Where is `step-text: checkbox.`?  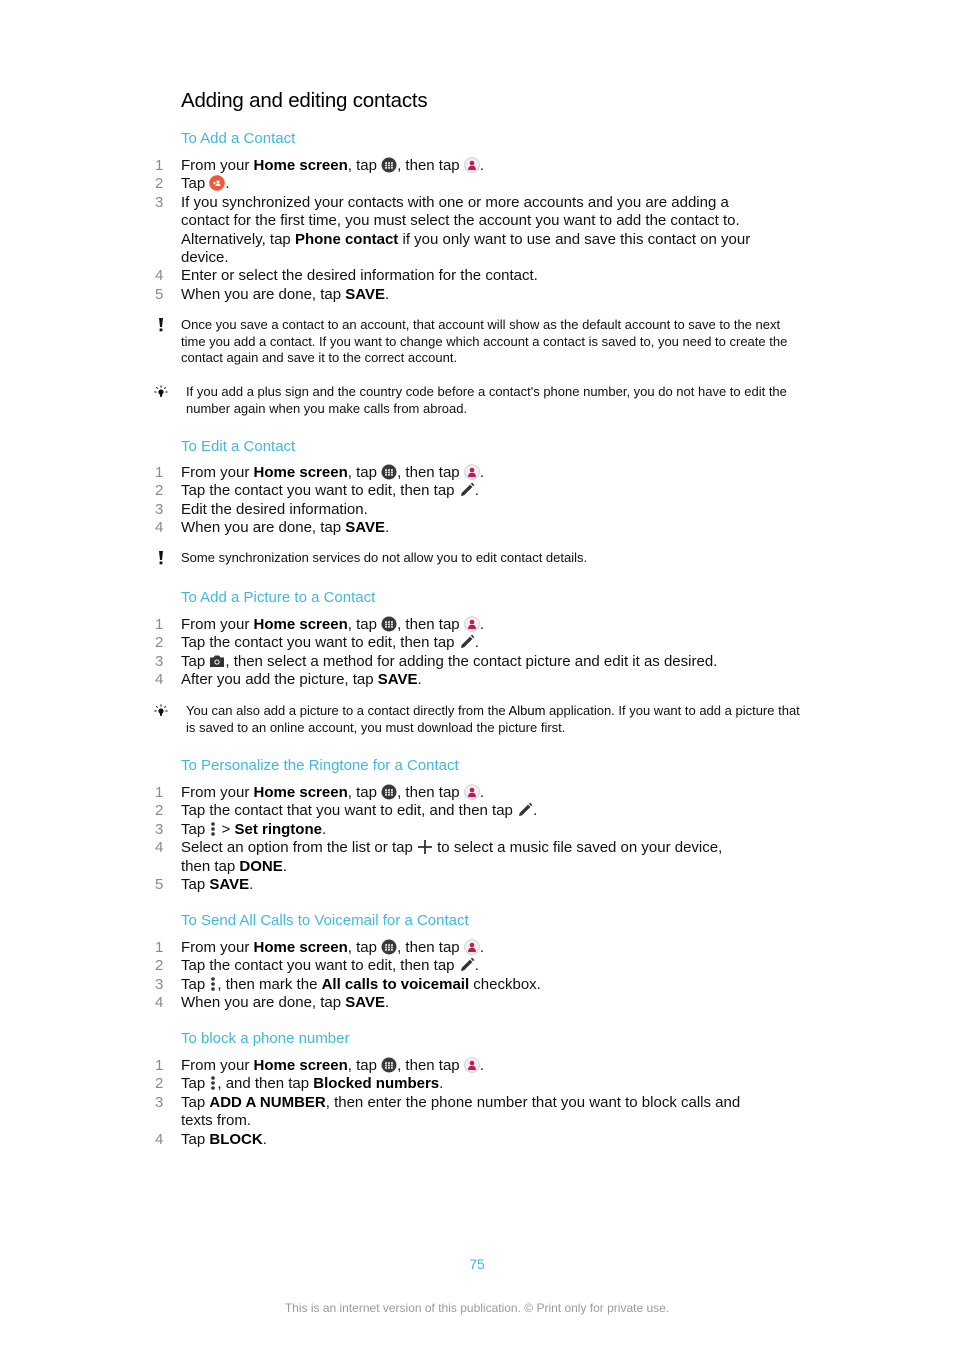 step-text: checkbox. is located at coordinates (505, 984).